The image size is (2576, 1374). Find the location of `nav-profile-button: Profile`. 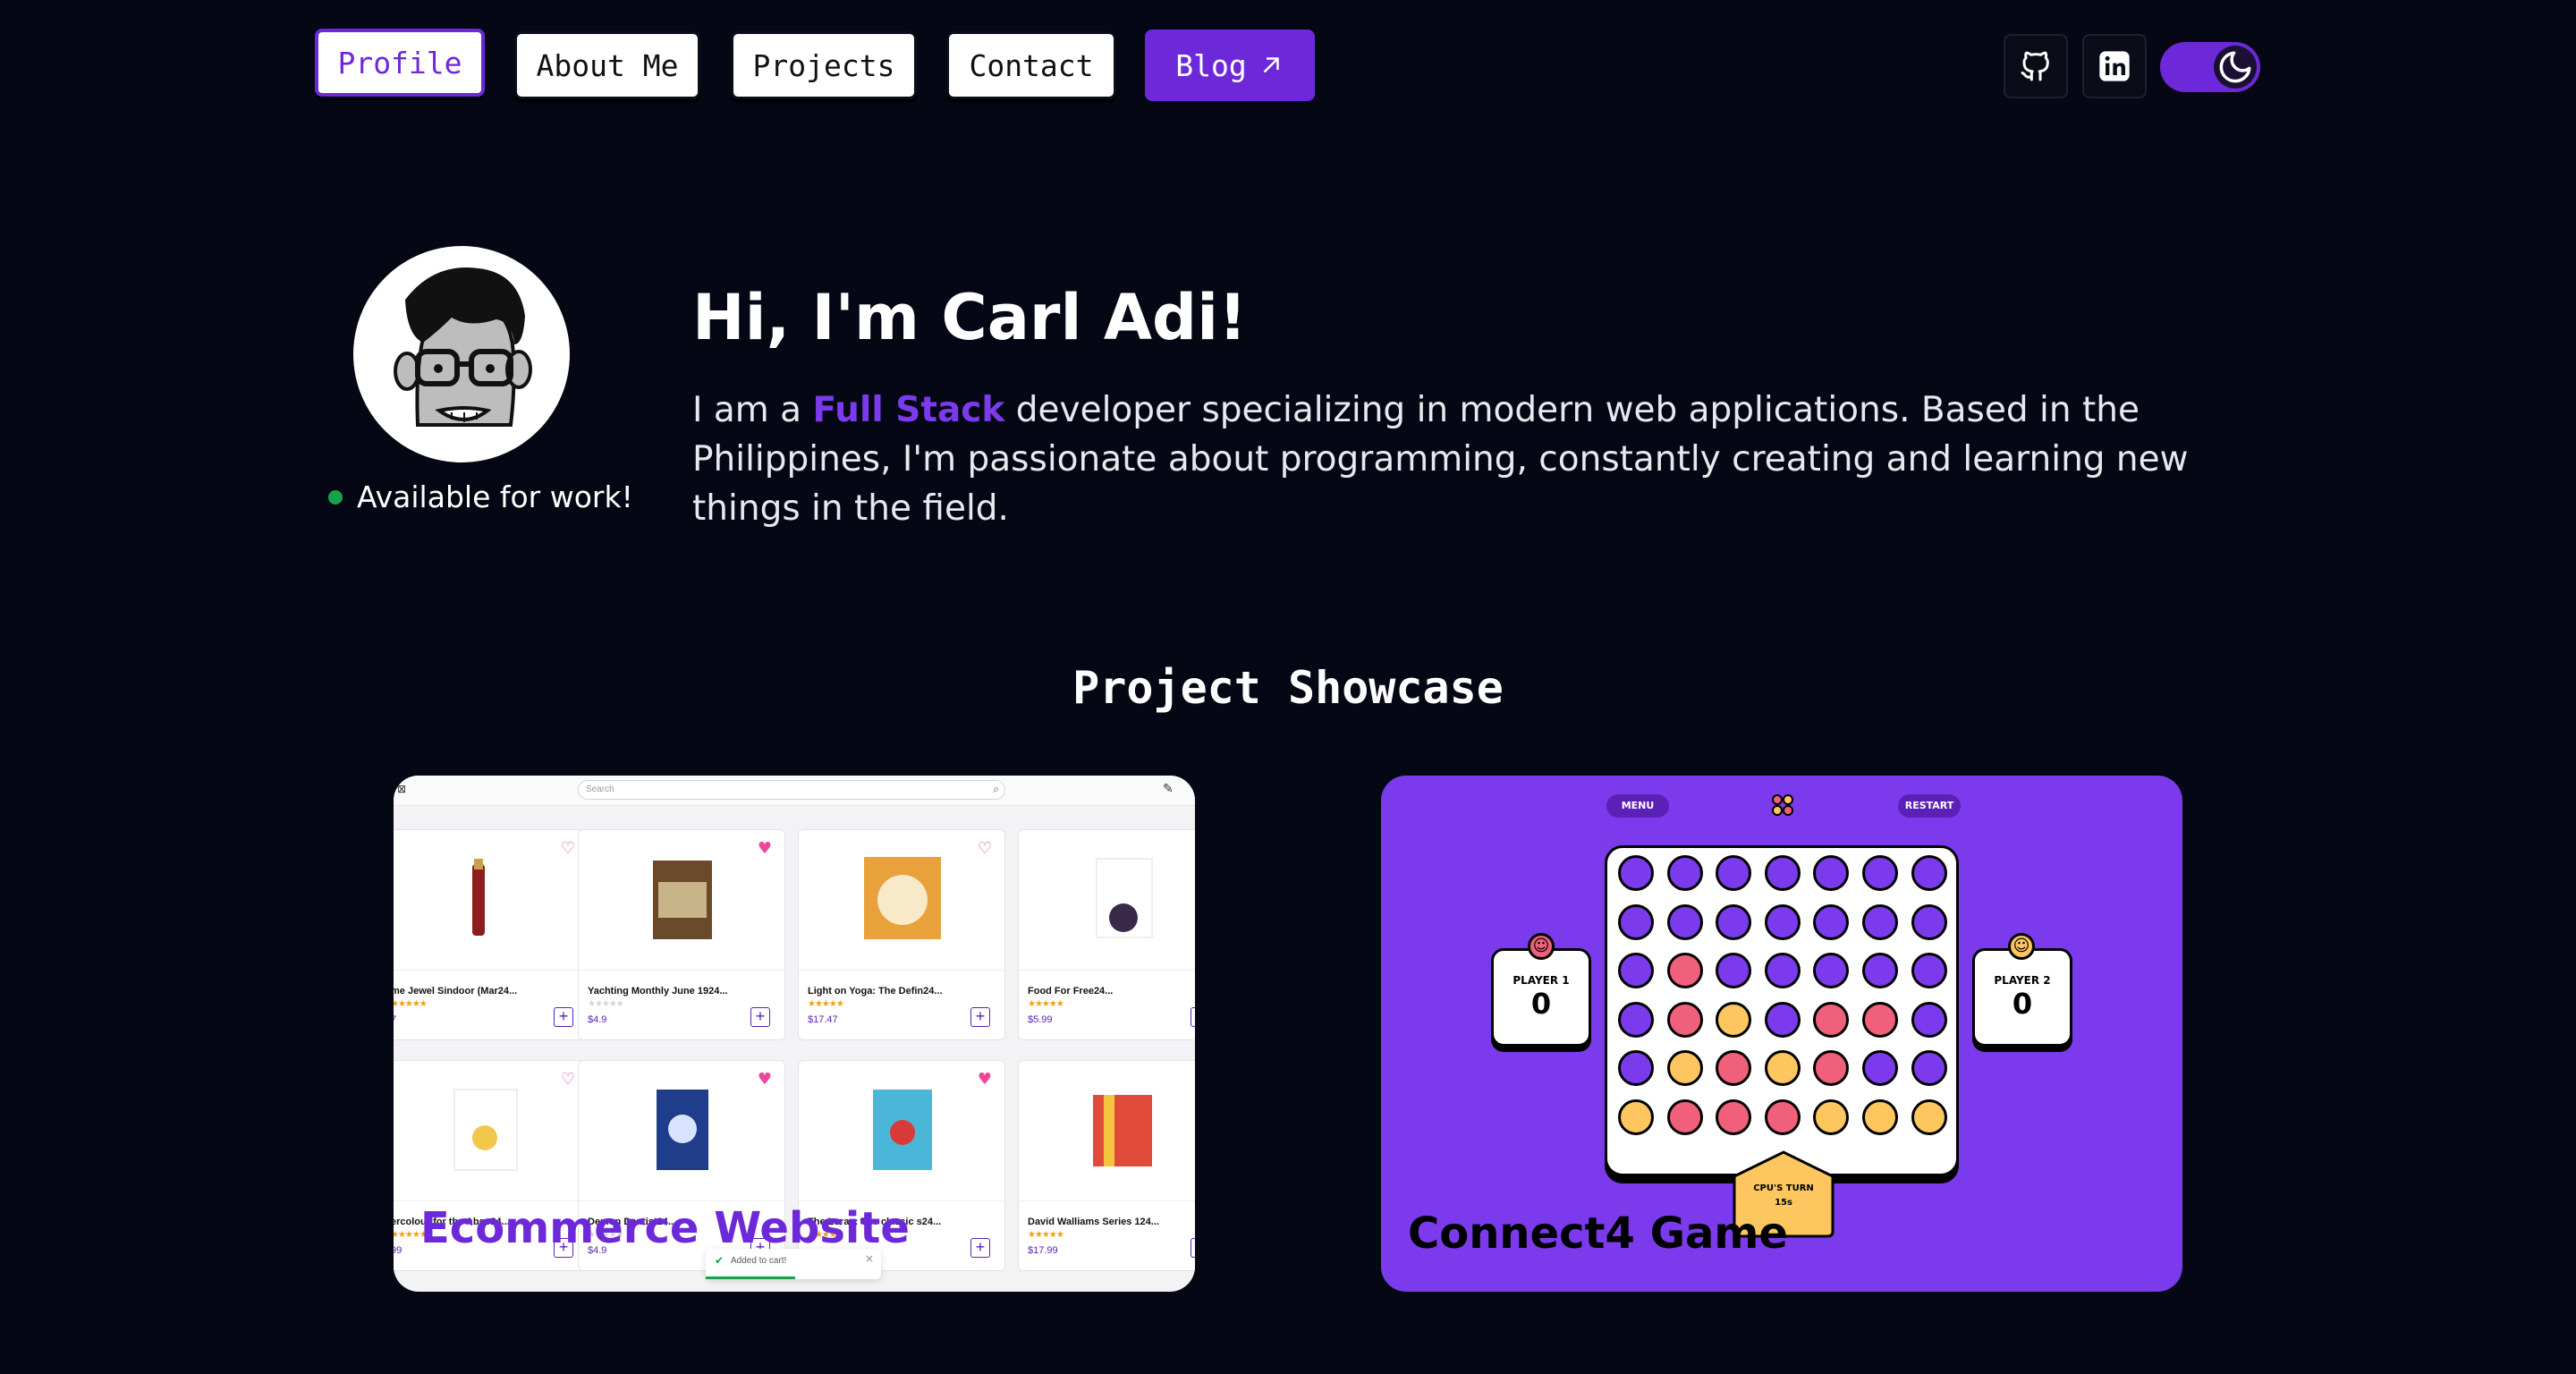

nav-profile-button: Profile is located at coordinates (400, 63).